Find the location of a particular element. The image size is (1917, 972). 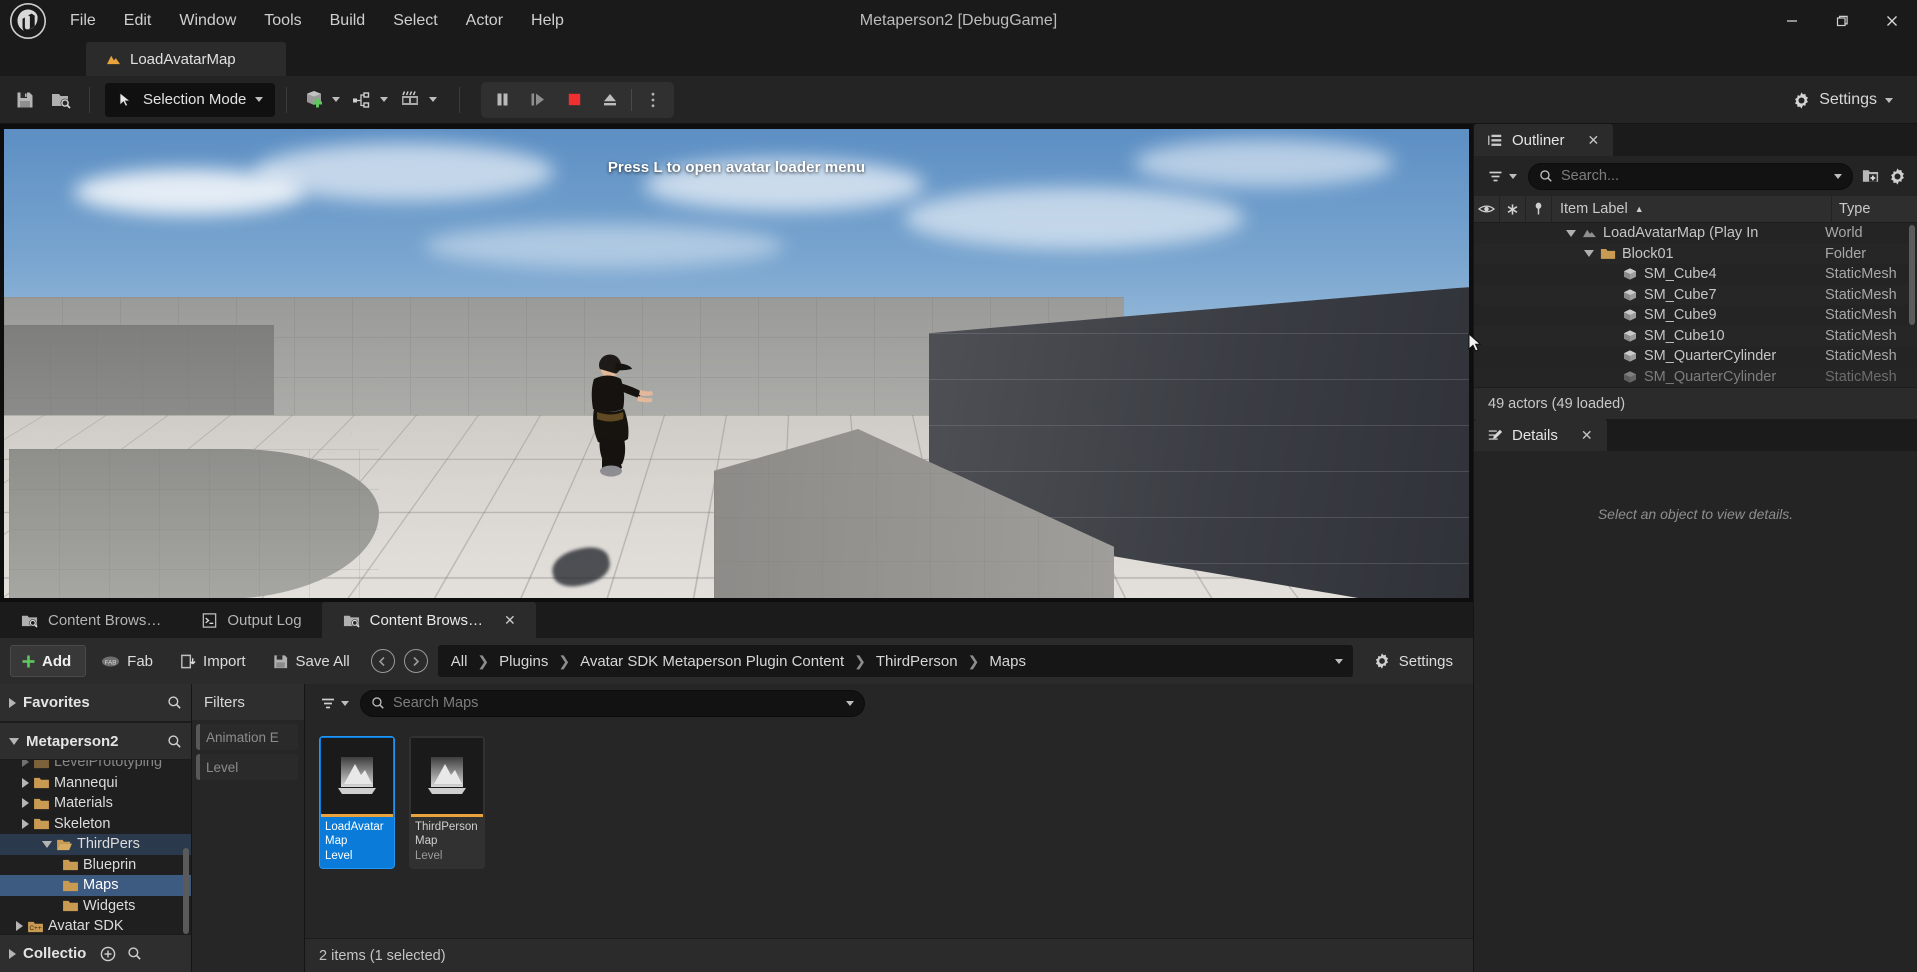

tab-details: Details ✕ is located at coordinates (1540, 435).